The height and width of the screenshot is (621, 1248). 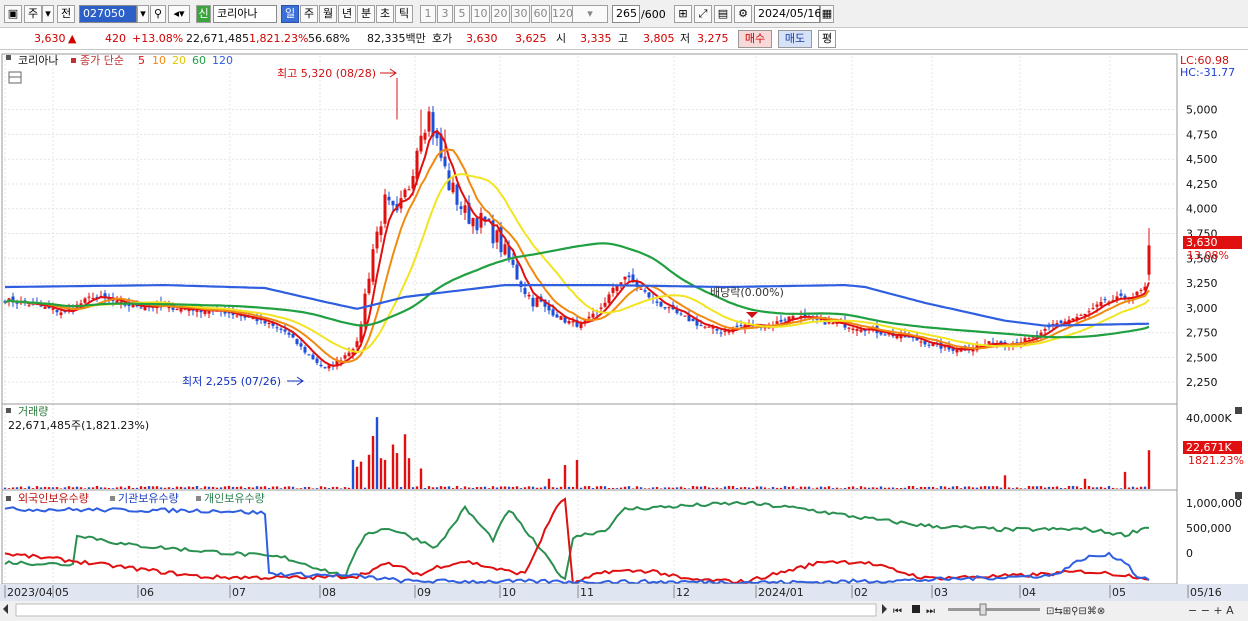 I want to click on interval-select: ▾, so click(x=590, y=14).